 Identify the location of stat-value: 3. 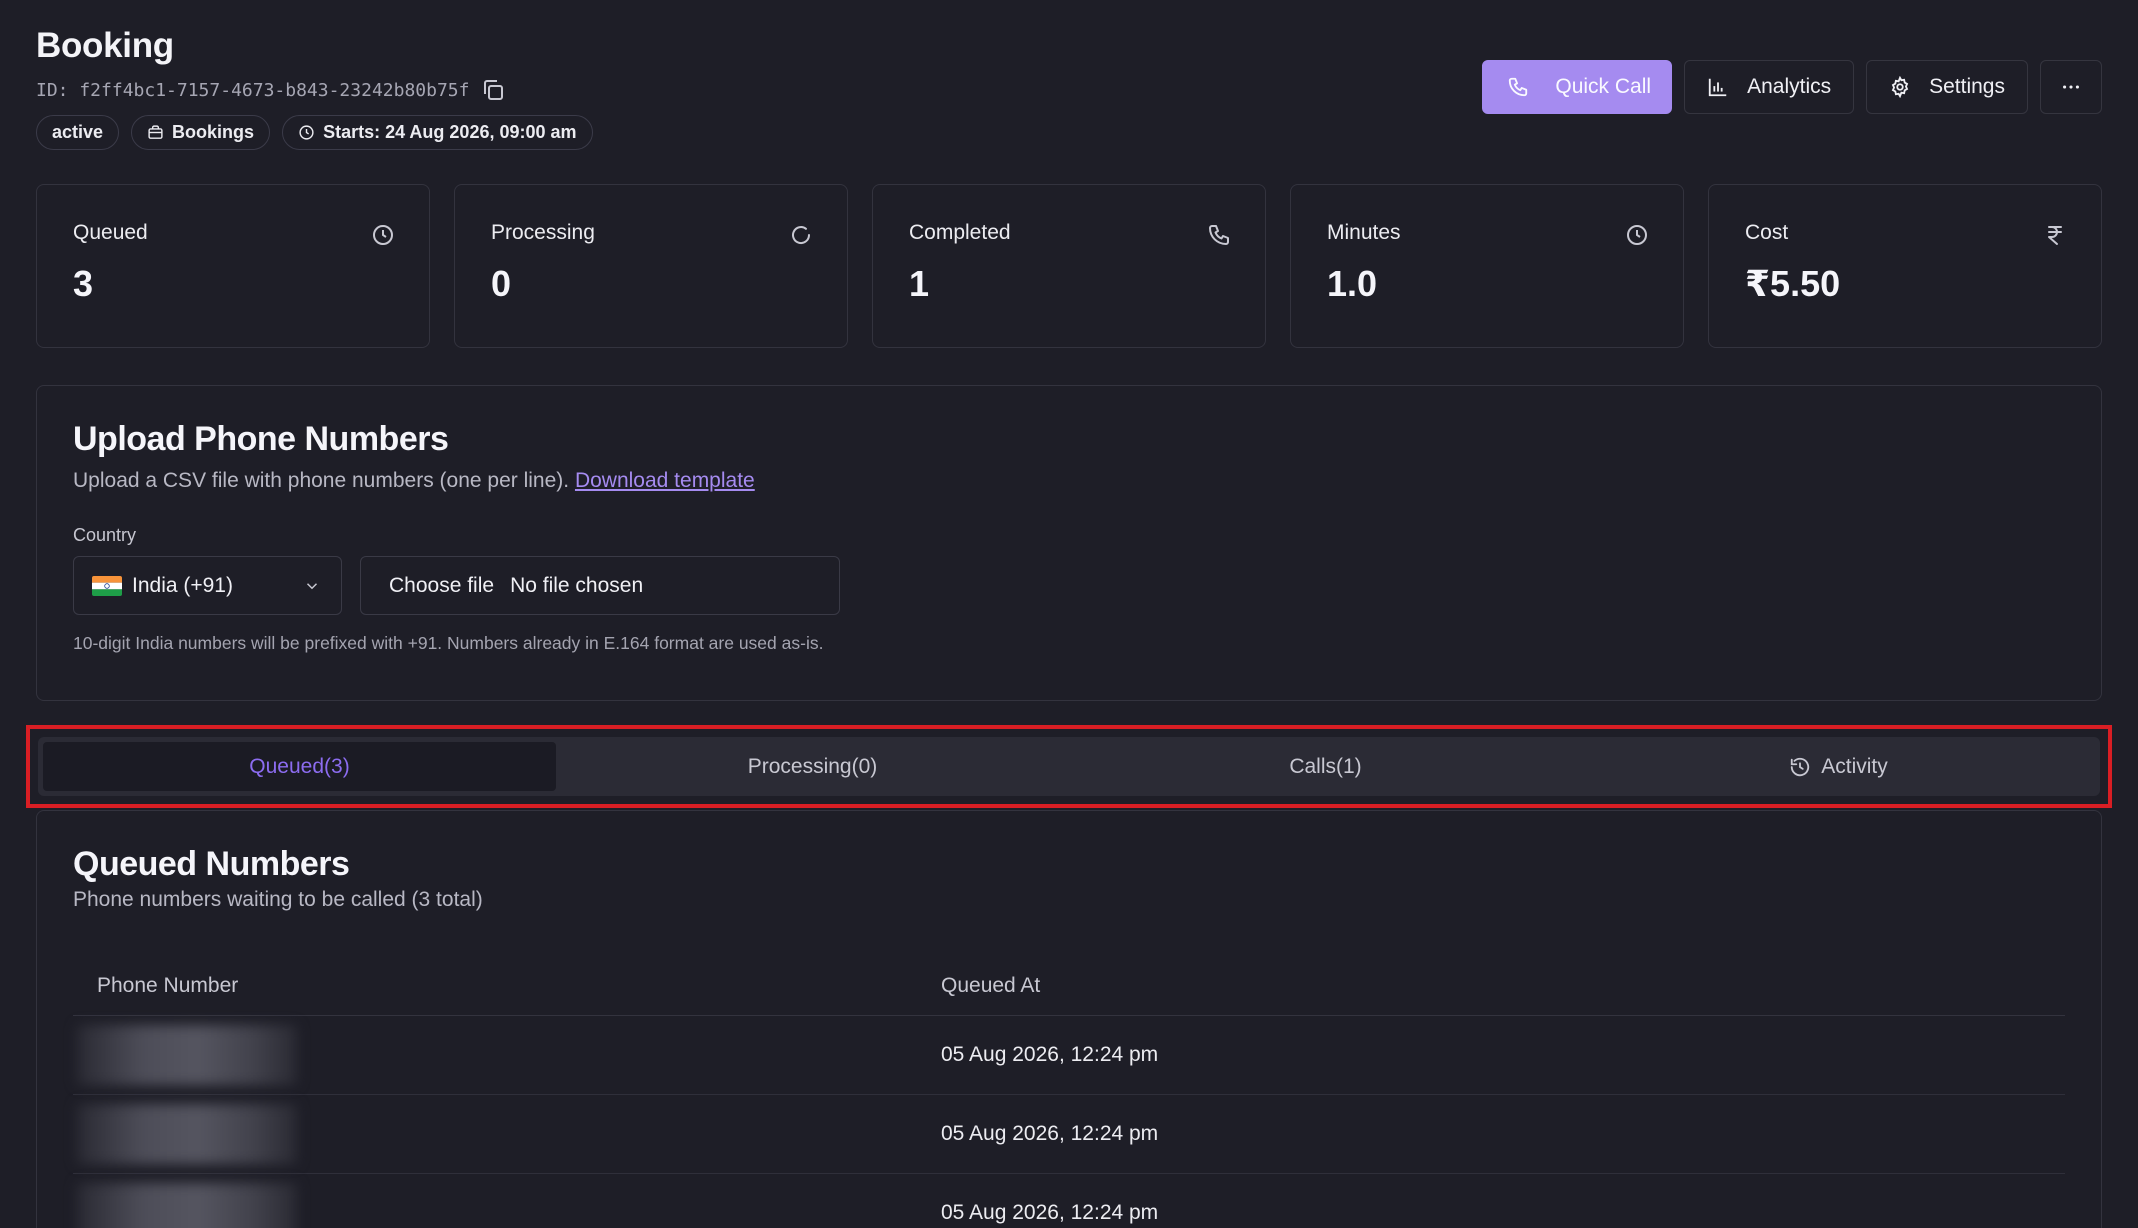
(83, 283).